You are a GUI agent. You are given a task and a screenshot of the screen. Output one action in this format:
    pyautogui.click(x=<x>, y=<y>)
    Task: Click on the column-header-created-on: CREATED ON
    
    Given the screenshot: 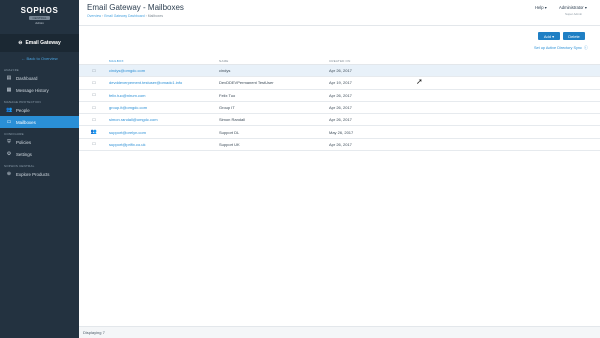 What is the action you would take?
    pyautogui.click(x=379, y=61)
    